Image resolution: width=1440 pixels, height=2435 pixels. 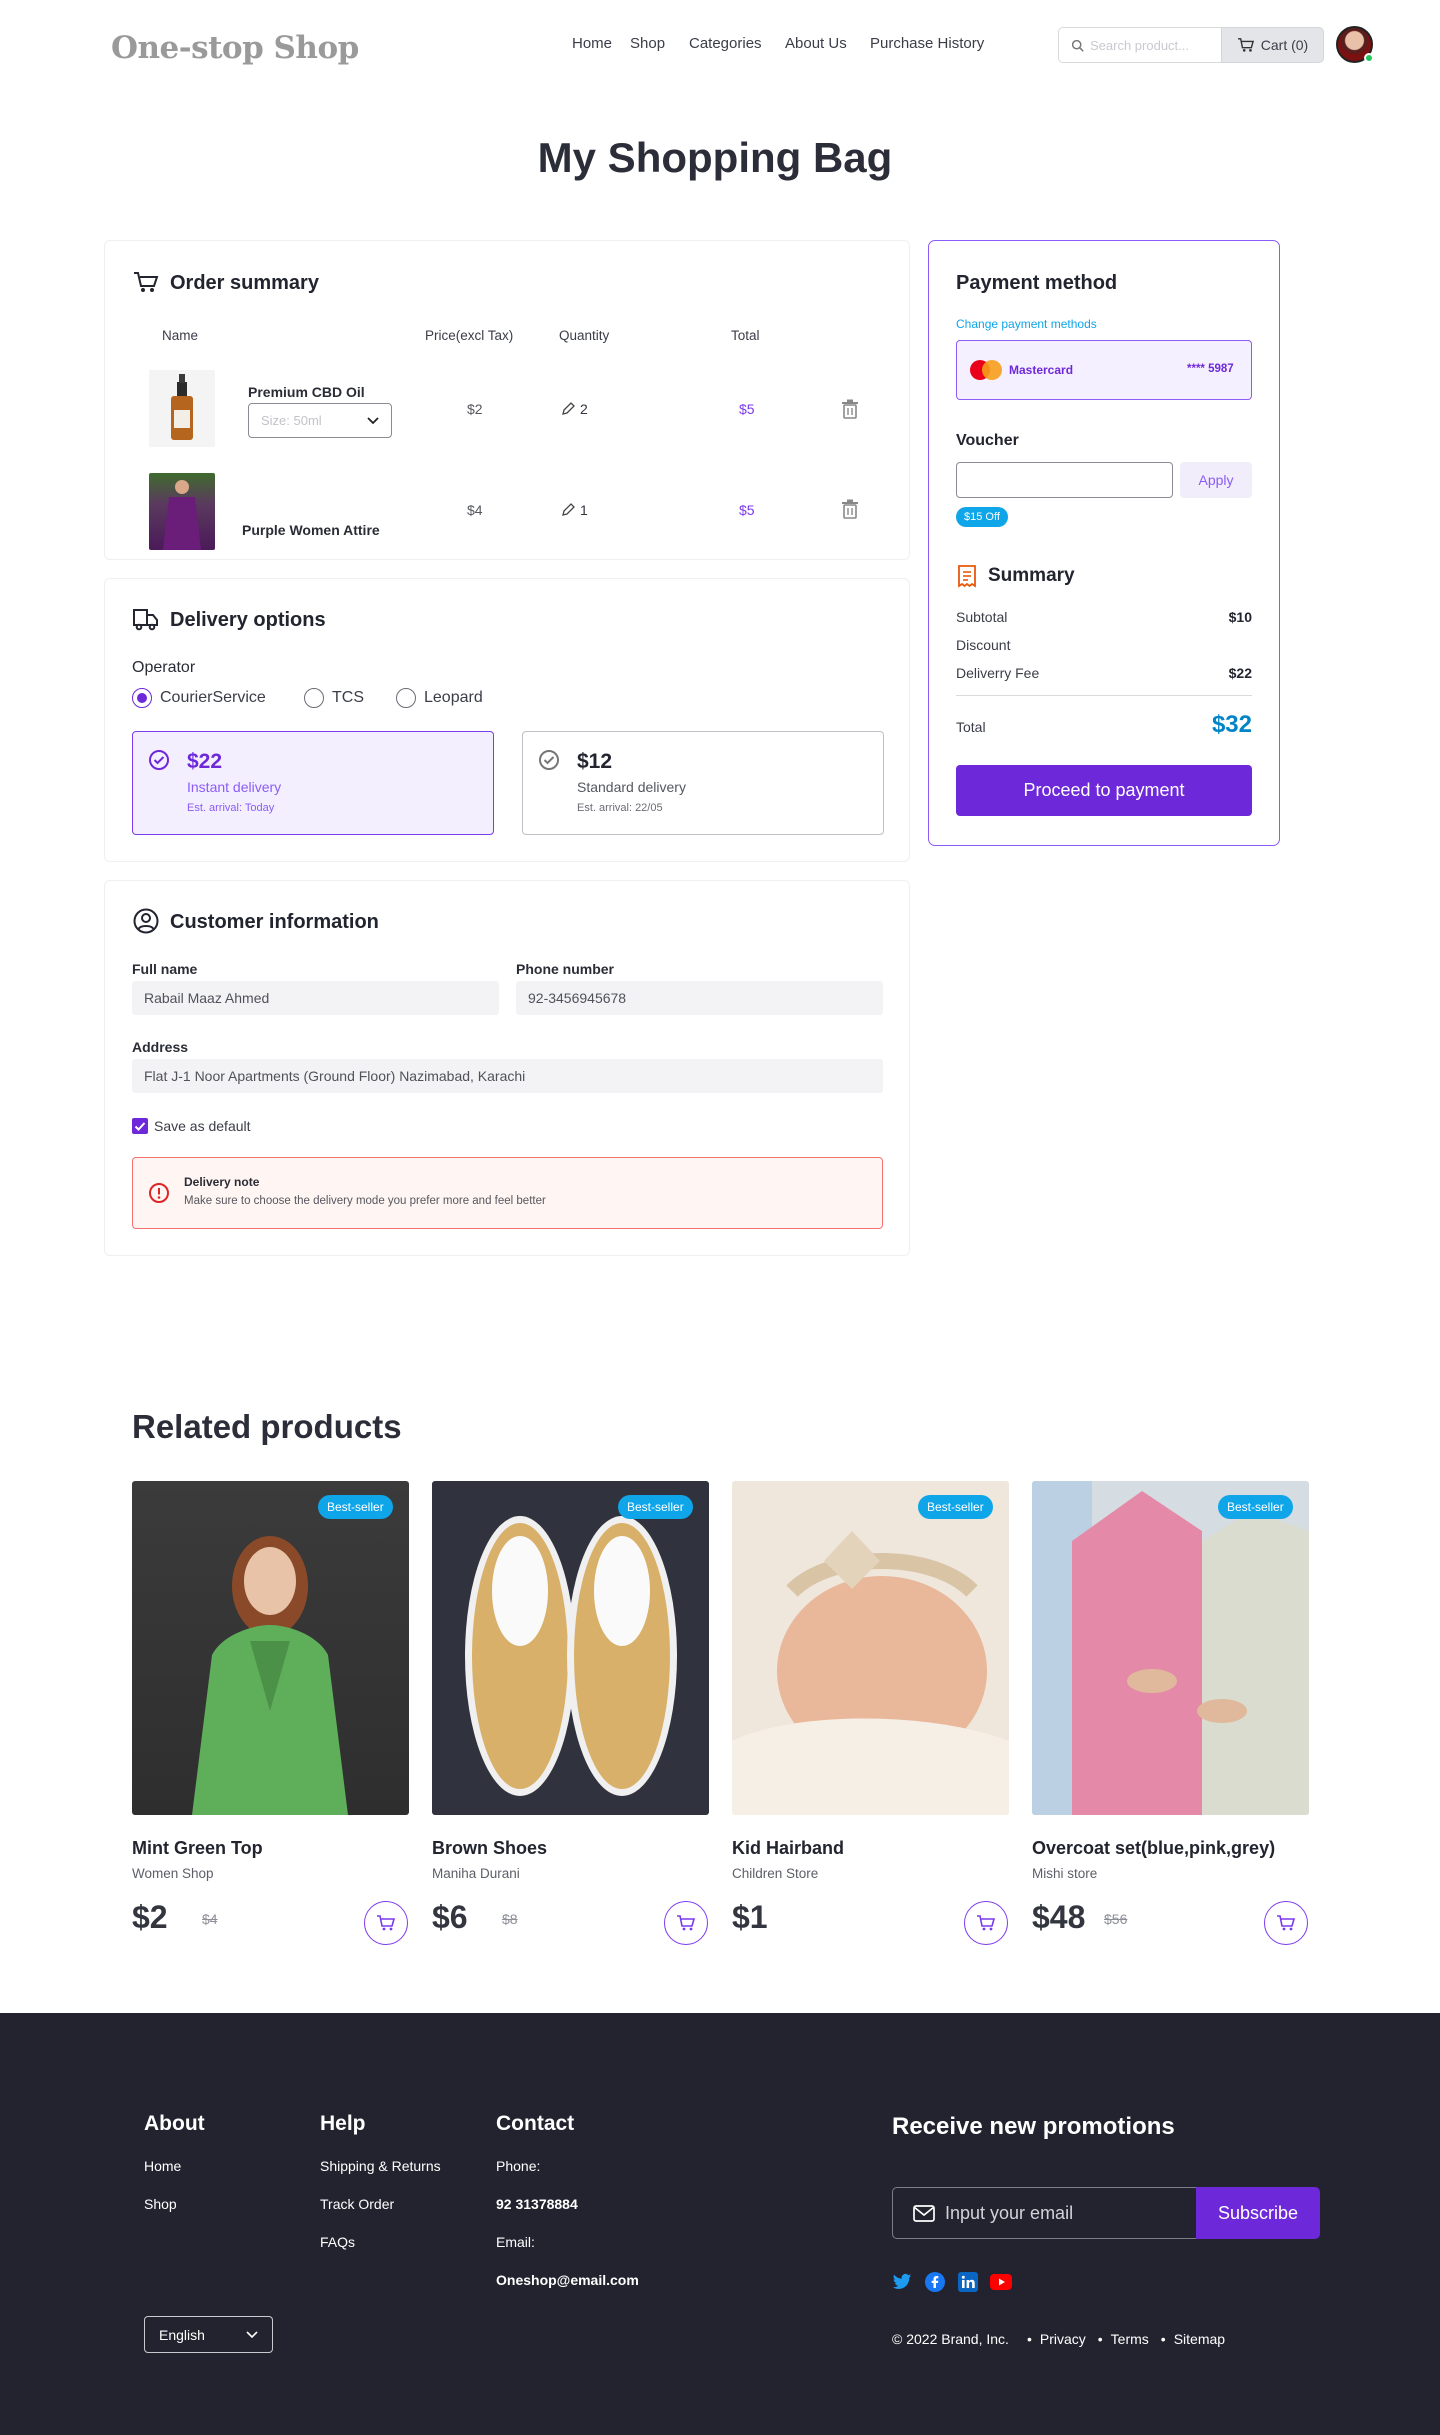 I want to click on apply-voucher-button: Apply, so click(x=1216, y=480).